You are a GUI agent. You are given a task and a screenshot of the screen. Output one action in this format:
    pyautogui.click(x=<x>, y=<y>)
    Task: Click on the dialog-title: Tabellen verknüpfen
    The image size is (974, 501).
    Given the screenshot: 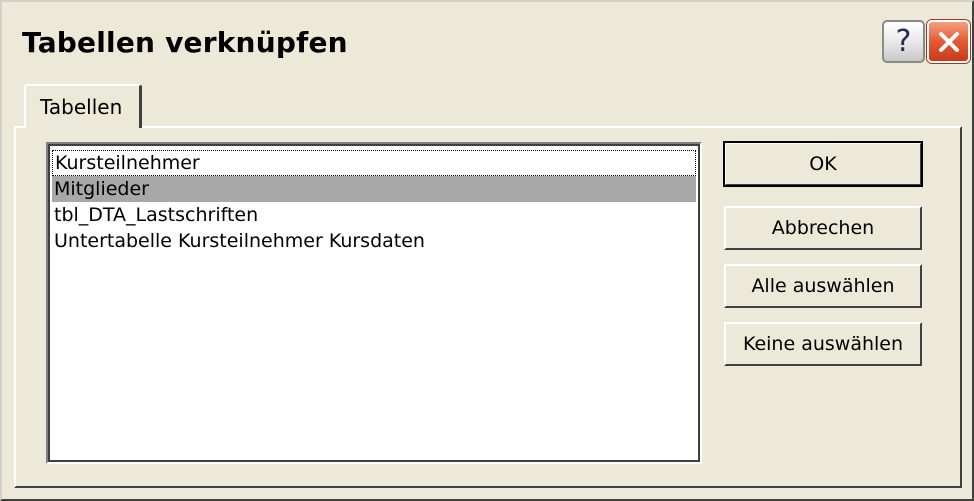 What is the action you would take?
    pyautogui.click(x=185, y=42)
    